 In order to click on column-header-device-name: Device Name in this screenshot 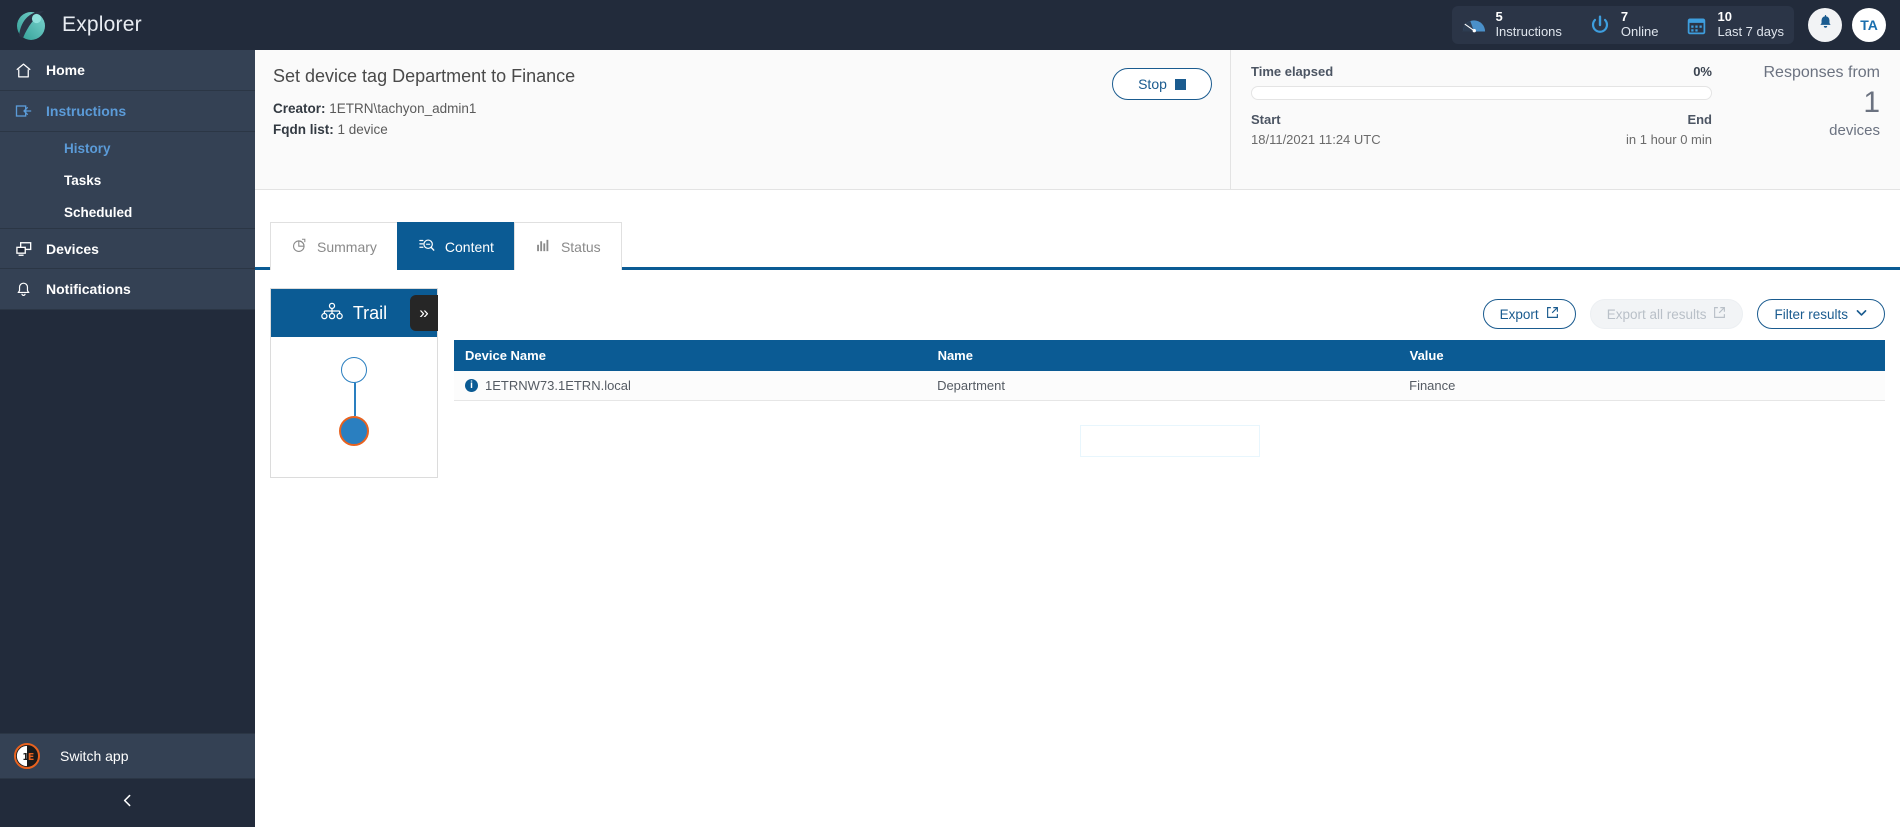, I will do `click(690, 355)`.